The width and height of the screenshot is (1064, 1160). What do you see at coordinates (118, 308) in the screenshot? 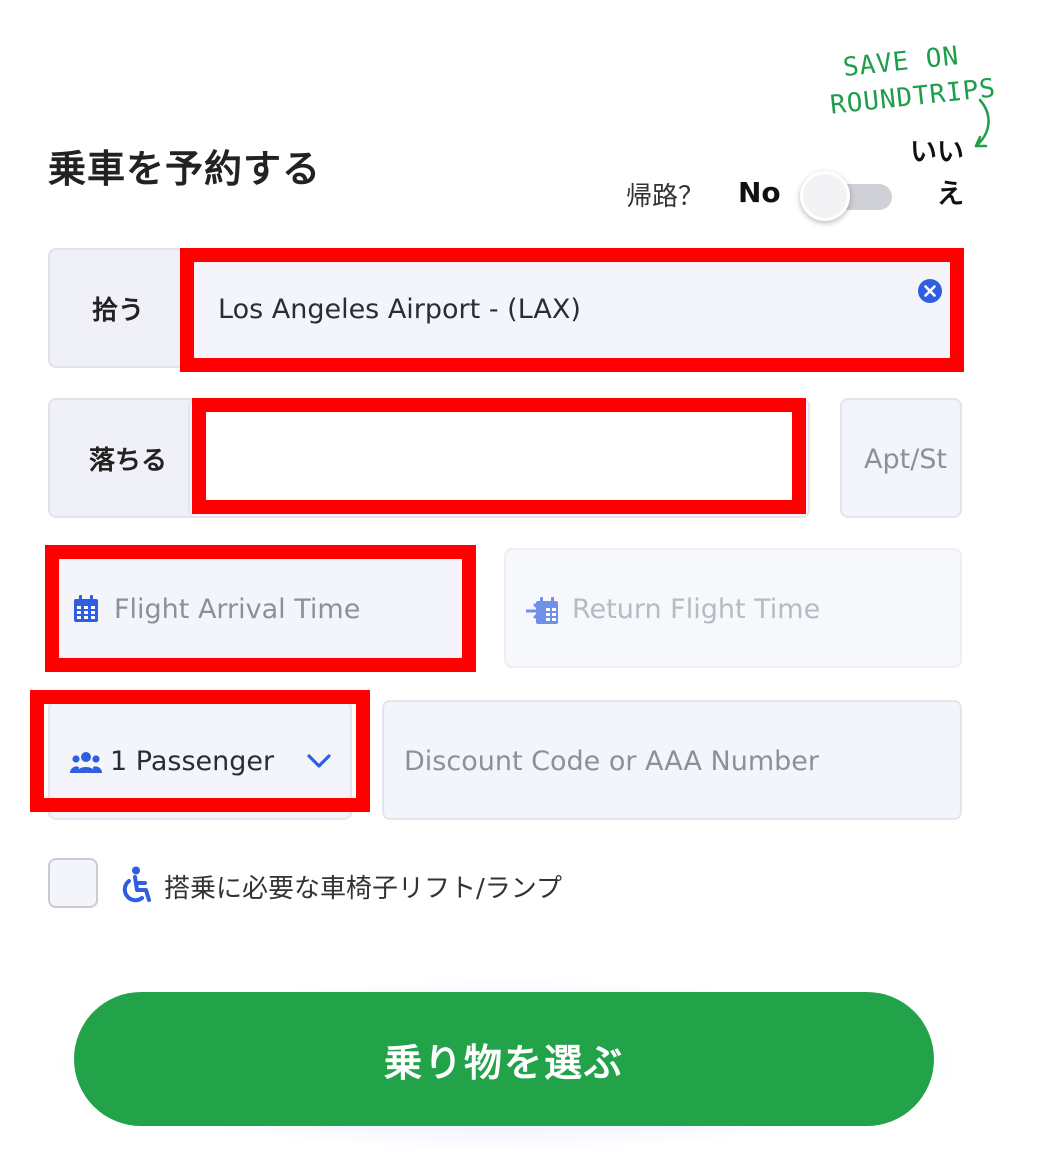
I see `pickup-label: 拾う` at bounding box center [118, 308].